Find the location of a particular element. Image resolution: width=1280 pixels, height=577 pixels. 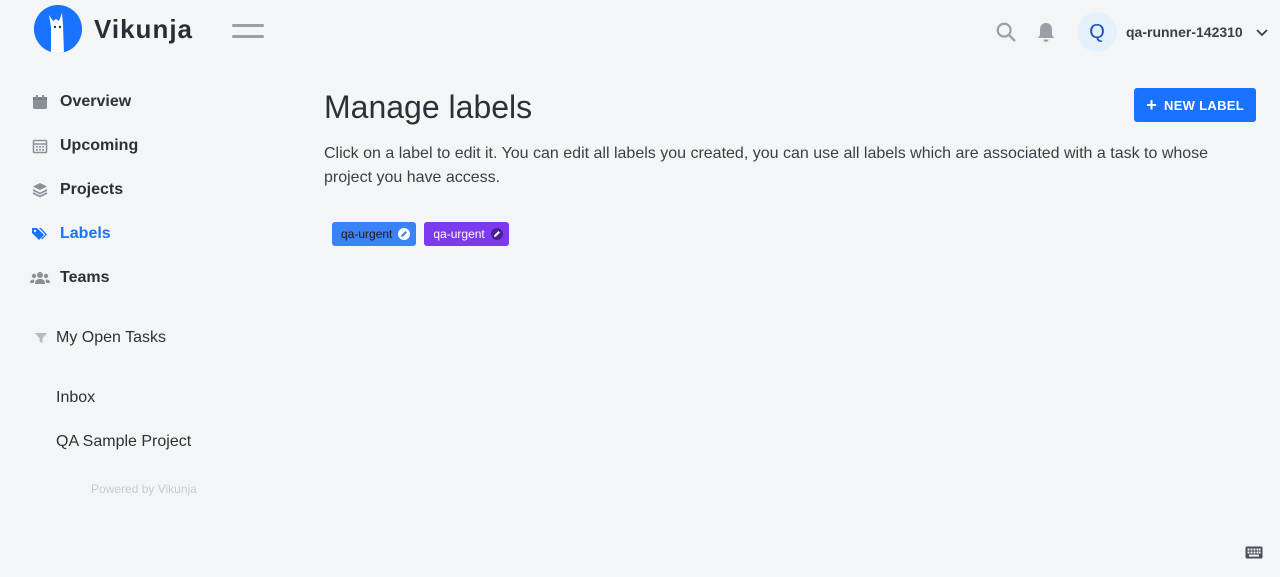

new-label-button-label: NEW LABEL is located at coordinates (1204, 105).